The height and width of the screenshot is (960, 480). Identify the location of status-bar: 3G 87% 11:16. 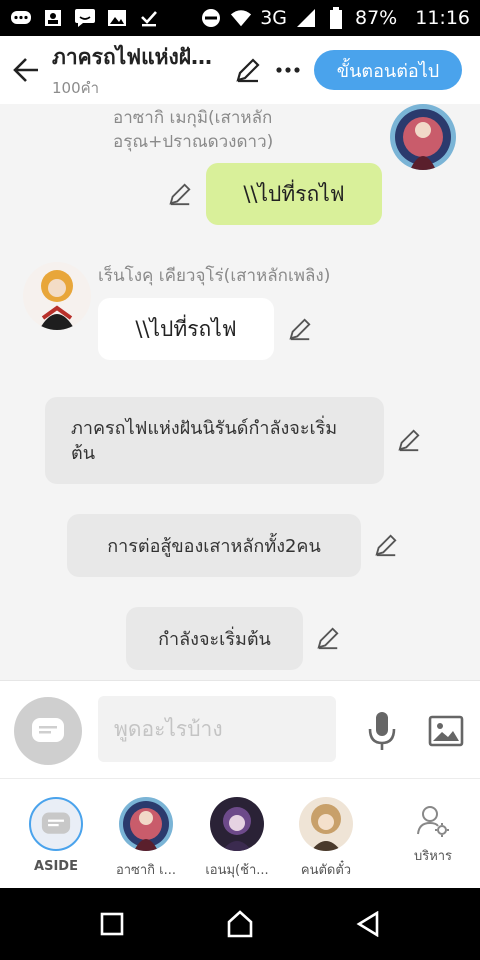
(240, 18).